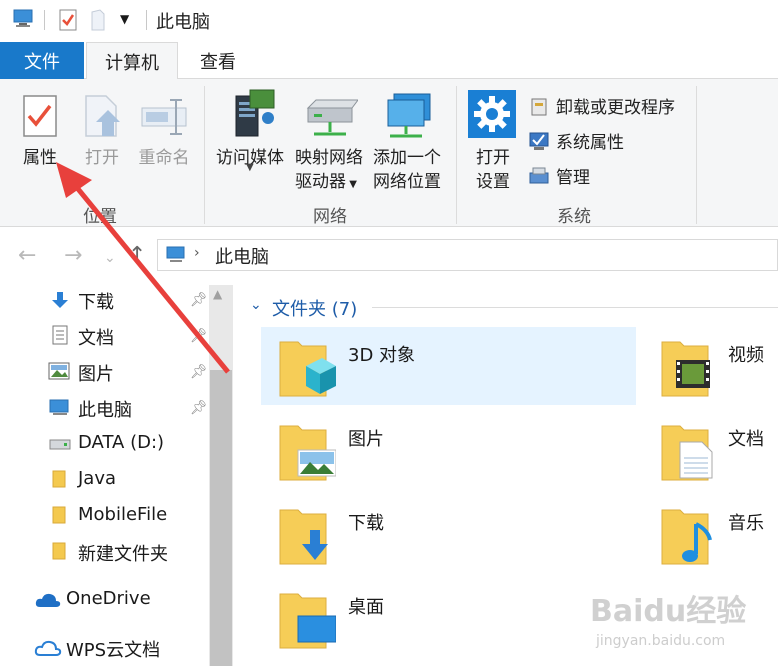 The height and width of the screenshot is (666, 778). What do you see at coordinates (668, 611) in the screenshot?
I see `watermark-logo: Baidu经验` at bounding box center [668, 611].